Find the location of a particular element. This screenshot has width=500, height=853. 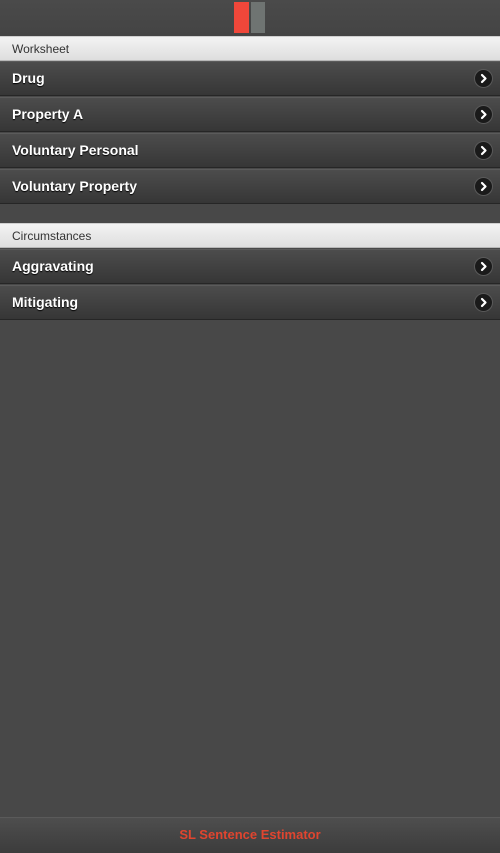

app-logo-icon is located at coordinates (249, 17).